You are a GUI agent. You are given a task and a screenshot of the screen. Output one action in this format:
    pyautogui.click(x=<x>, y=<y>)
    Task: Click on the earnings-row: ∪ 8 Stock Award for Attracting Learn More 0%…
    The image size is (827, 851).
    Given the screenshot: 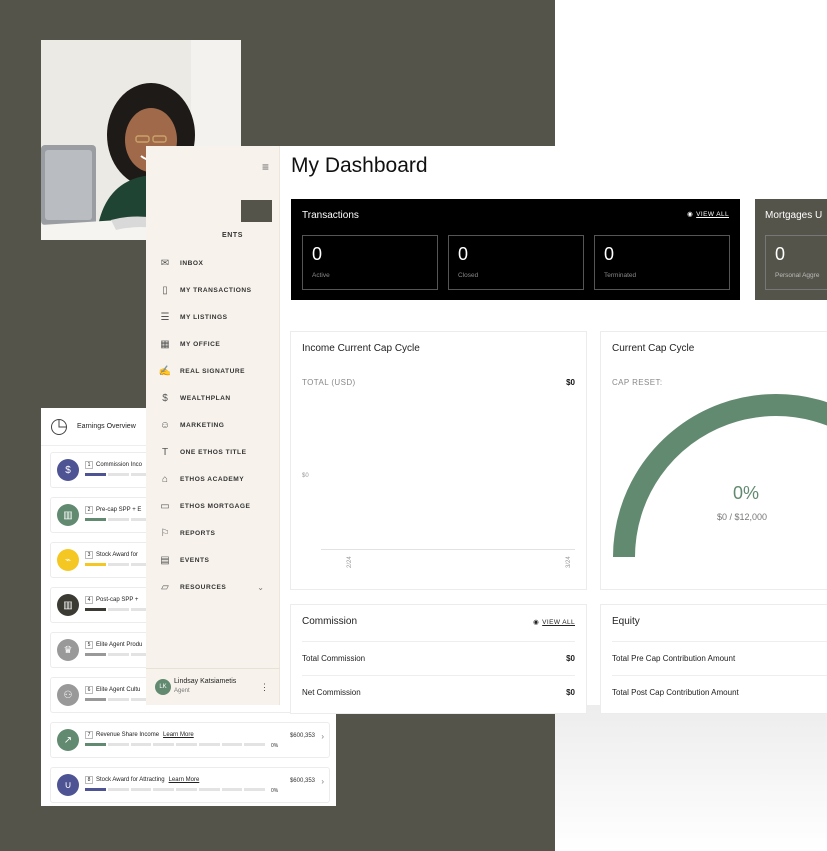 What is the action you would take?
    pyautogui.click(x=190, y=785)
    